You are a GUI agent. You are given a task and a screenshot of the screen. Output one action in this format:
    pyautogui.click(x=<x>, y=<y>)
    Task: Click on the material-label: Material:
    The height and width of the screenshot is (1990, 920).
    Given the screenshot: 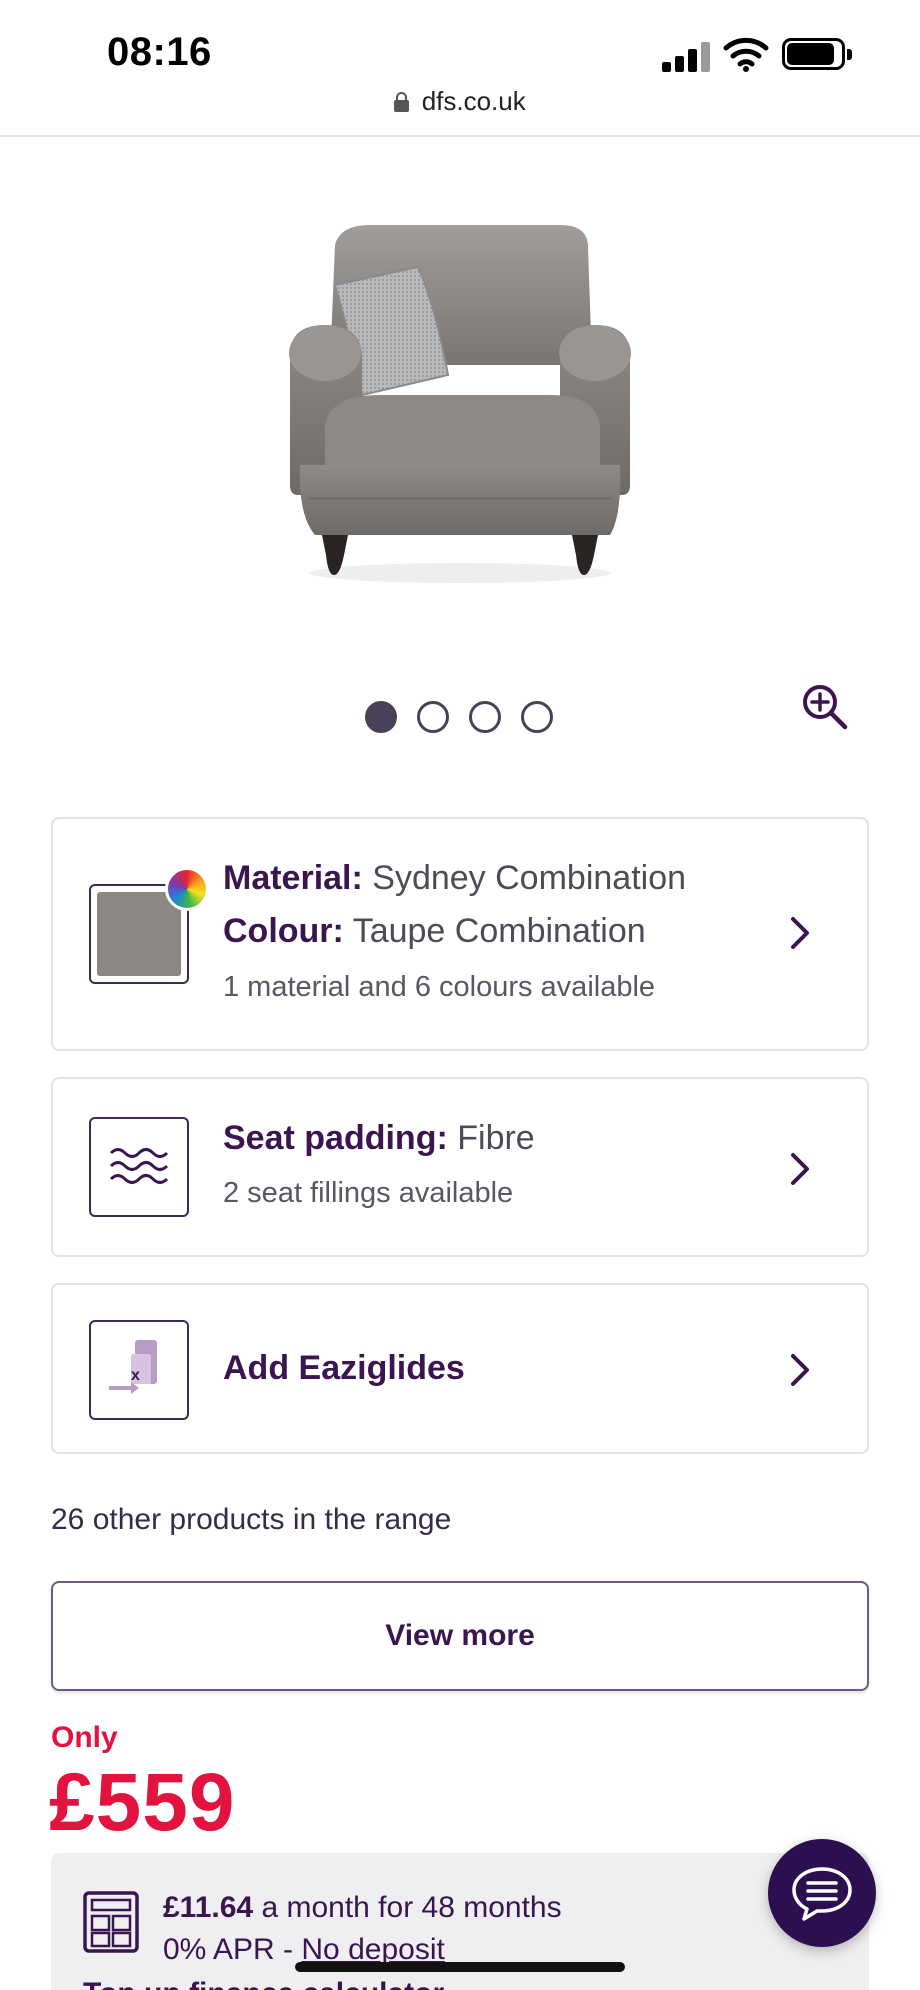 What is the action you would take?
    pyautogui.click(x=293, y=878)
    